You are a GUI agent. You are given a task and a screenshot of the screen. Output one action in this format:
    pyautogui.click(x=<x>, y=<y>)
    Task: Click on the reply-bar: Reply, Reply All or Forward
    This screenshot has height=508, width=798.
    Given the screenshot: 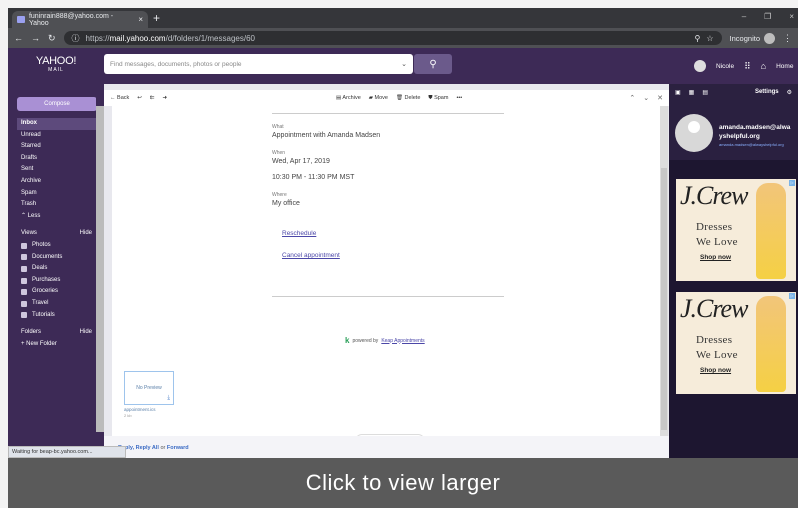 What is the action you would take?
    pyautogui.click(x=386, y=447)
    